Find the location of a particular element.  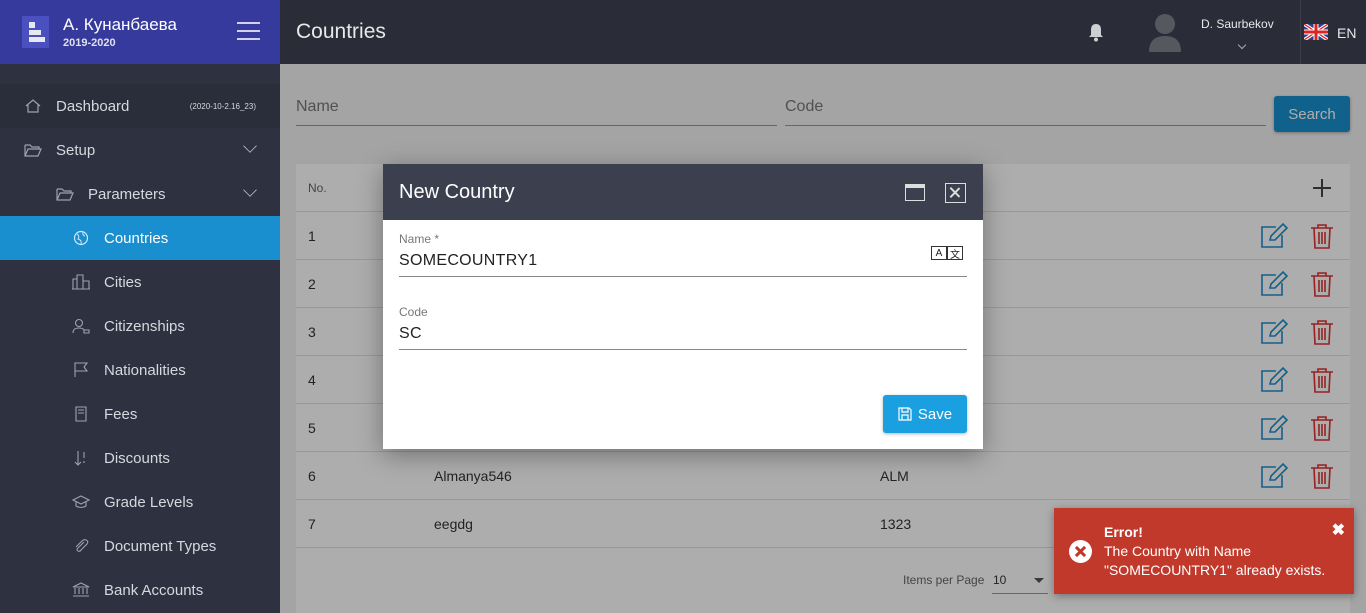

sidebar-item-fees: Fees is located at coordinates (140, 414).